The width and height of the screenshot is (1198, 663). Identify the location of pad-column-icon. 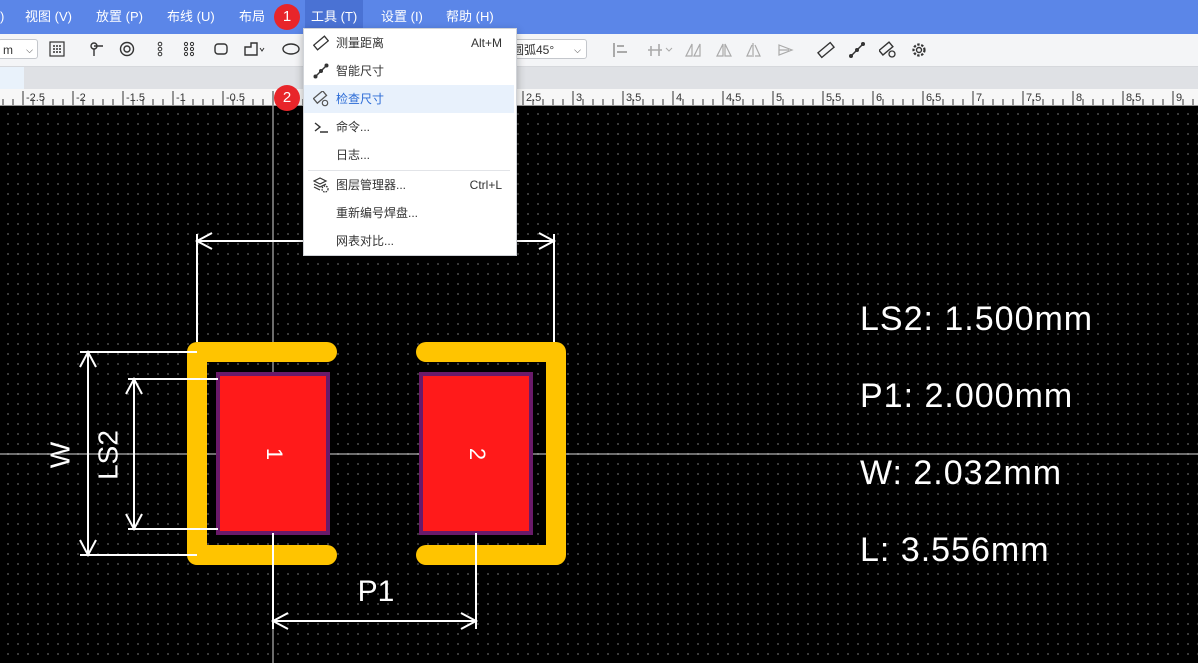
(160, 49).